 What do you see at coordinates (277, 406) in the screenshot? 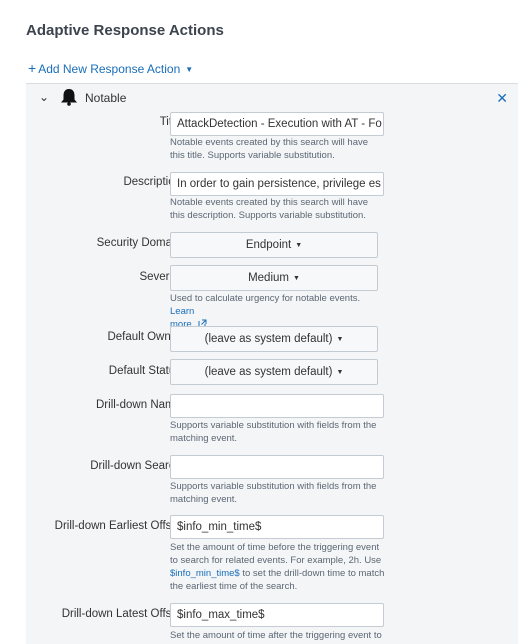
I see `drilldown-name-input` at bounding box center [277, 406].